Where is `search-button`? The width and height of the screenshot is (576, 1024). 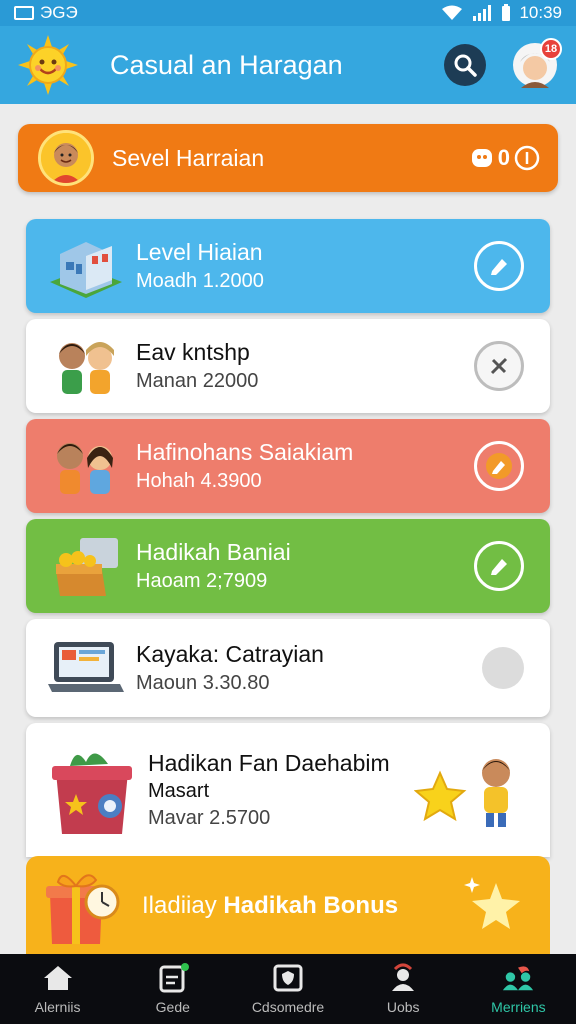
search-button is located at coordinates (465, 65).